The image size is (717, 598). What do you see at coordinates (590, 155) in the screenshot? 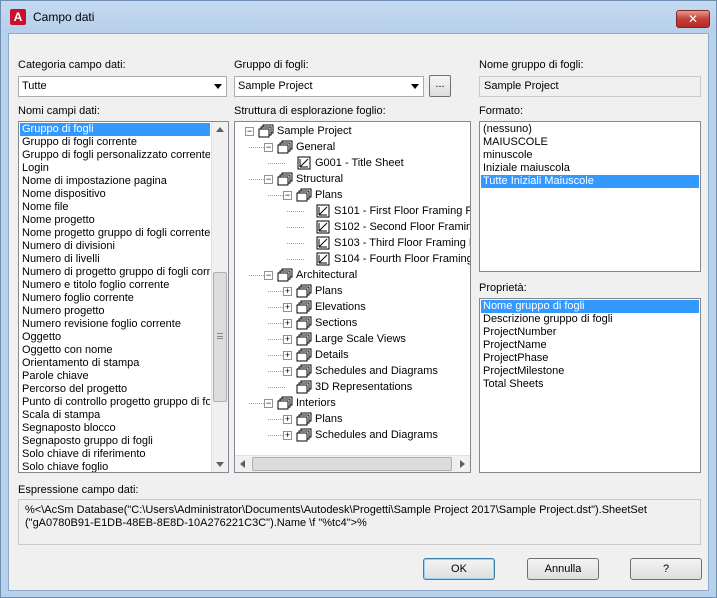
I see `formato-list-item: minuscole` at bounding box center [590, 155].